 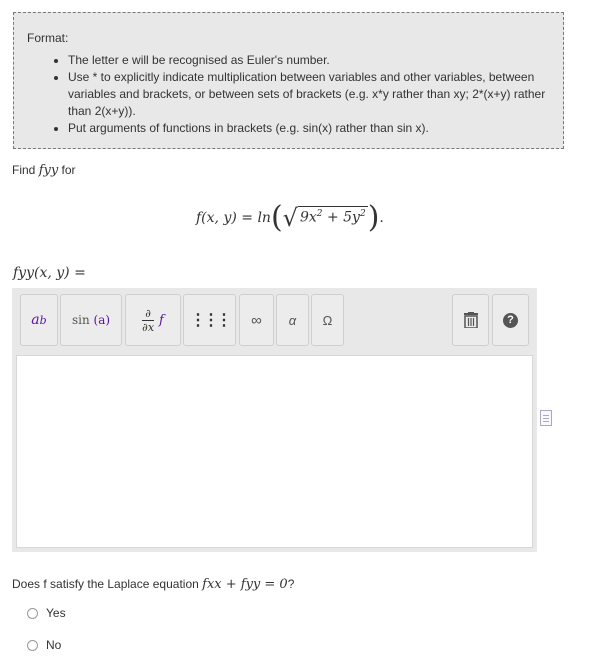 I want to click on find-prompt: Find fyy for, so click(x=44, y=170).